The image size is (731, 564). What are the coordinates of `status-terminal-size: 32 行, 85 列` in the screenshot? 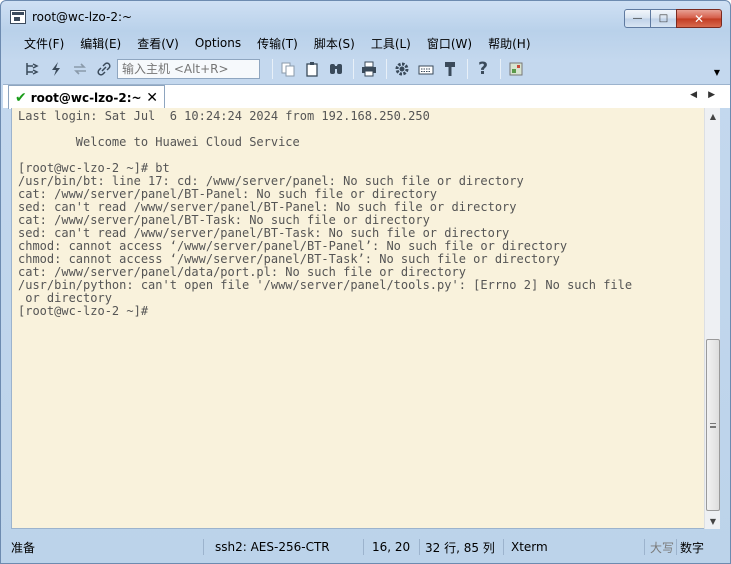 It's located at (460, 547).